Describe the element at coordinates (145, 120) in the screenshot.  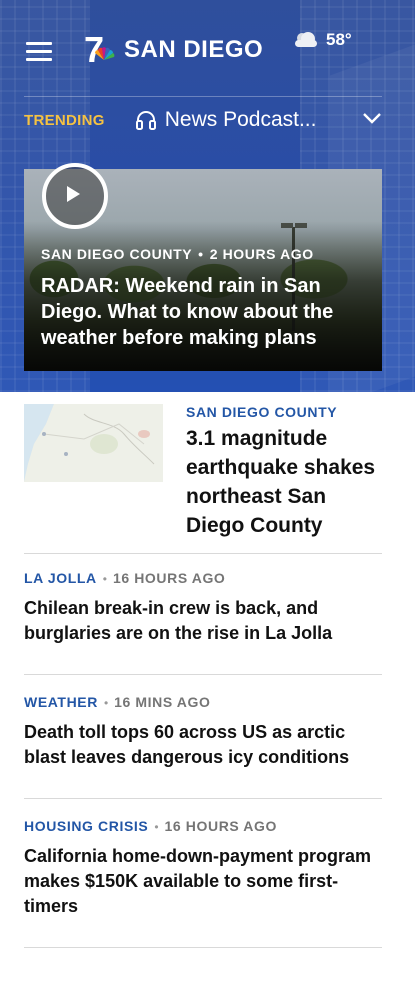
I see `headphones-icon` at that location.